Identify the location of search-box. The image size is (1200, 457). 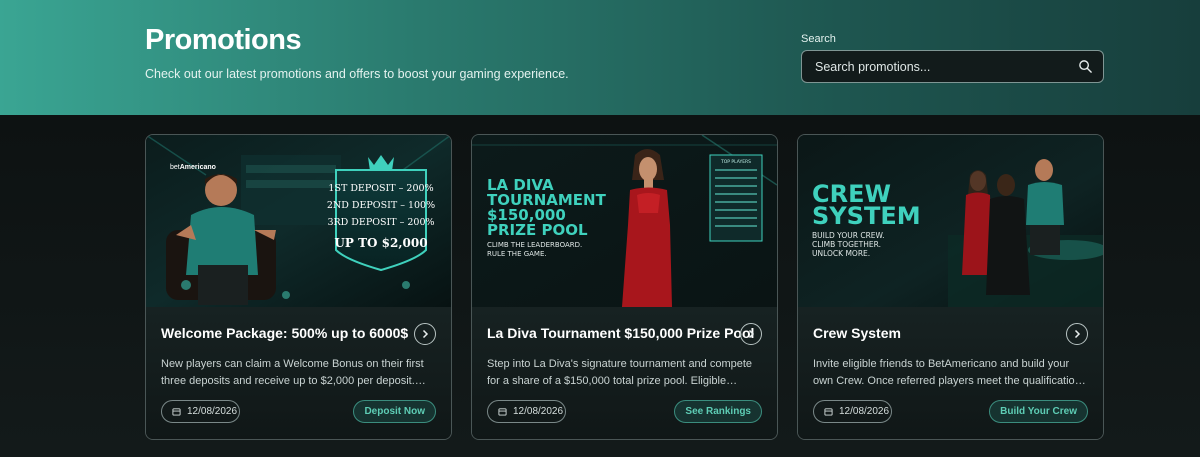
(952, 66).